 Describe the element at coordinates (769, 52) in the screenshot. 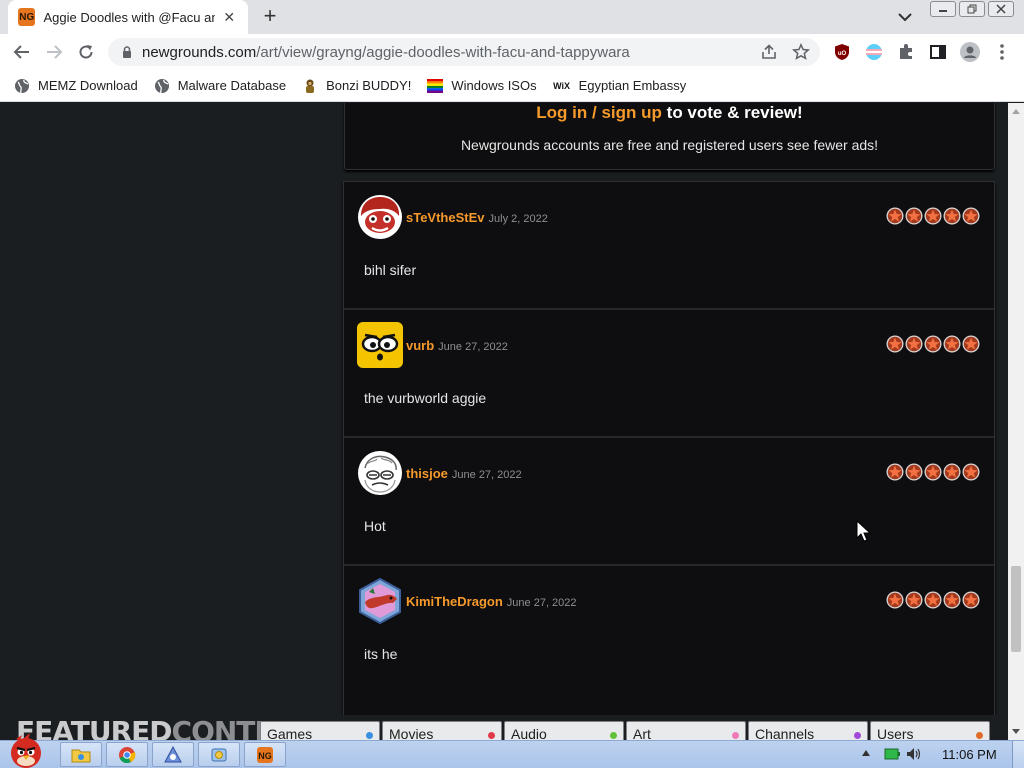

I see `share-icon` at that location.